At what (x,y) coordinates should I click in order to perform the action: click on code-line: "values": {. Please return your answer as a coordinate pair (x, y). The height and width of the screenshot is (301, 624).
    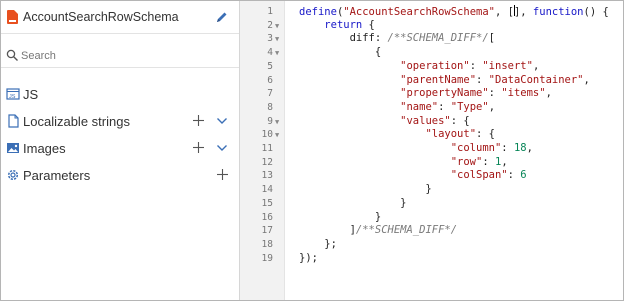
    Looking at the image, I should click on (435, 120).